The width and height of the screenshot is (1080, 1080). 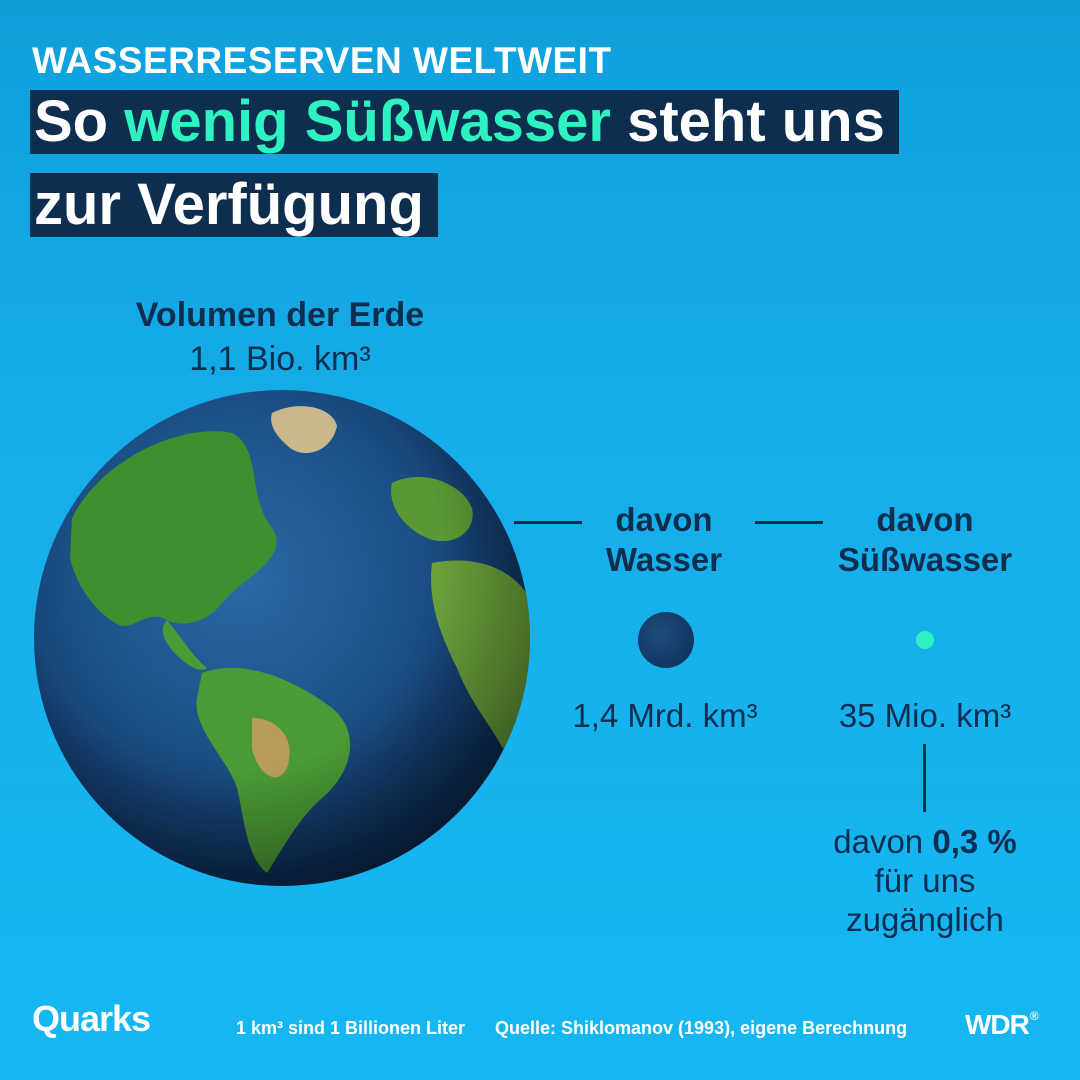 What do you see at coordinates (666, 640) in the screenshot?
I see `water-volume-sphere` at bounding box center [666, 640].